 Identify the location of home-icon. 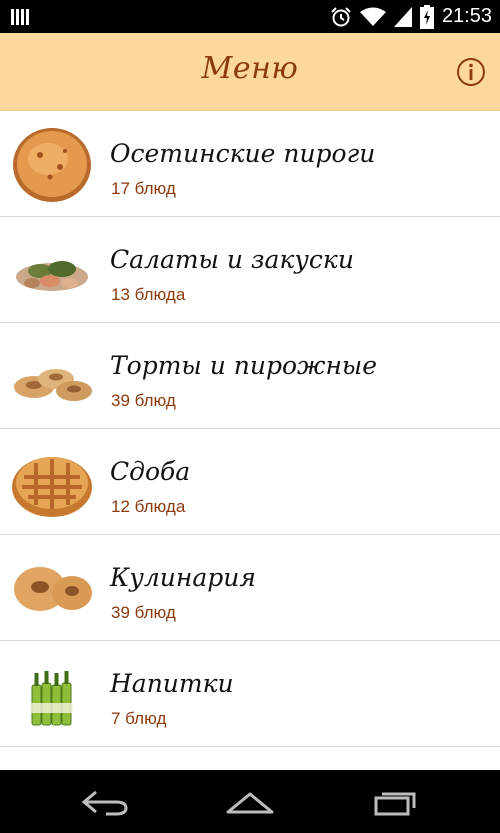
(250, 802).